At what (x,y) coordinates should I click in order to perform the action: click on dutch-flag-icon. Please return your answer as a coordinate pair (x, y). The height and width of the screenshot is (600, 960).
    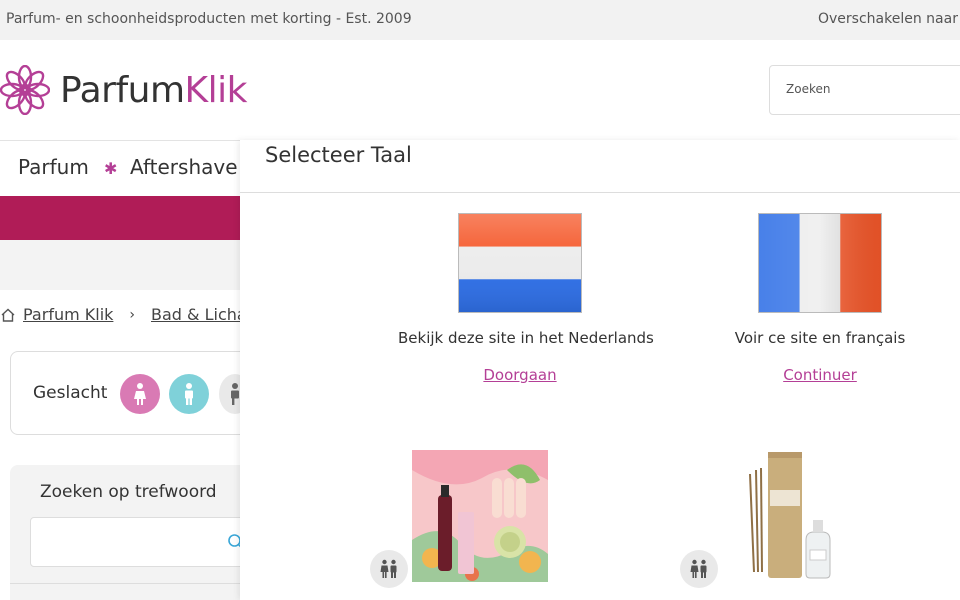
    Looking at the image, I should click on (520, 263).